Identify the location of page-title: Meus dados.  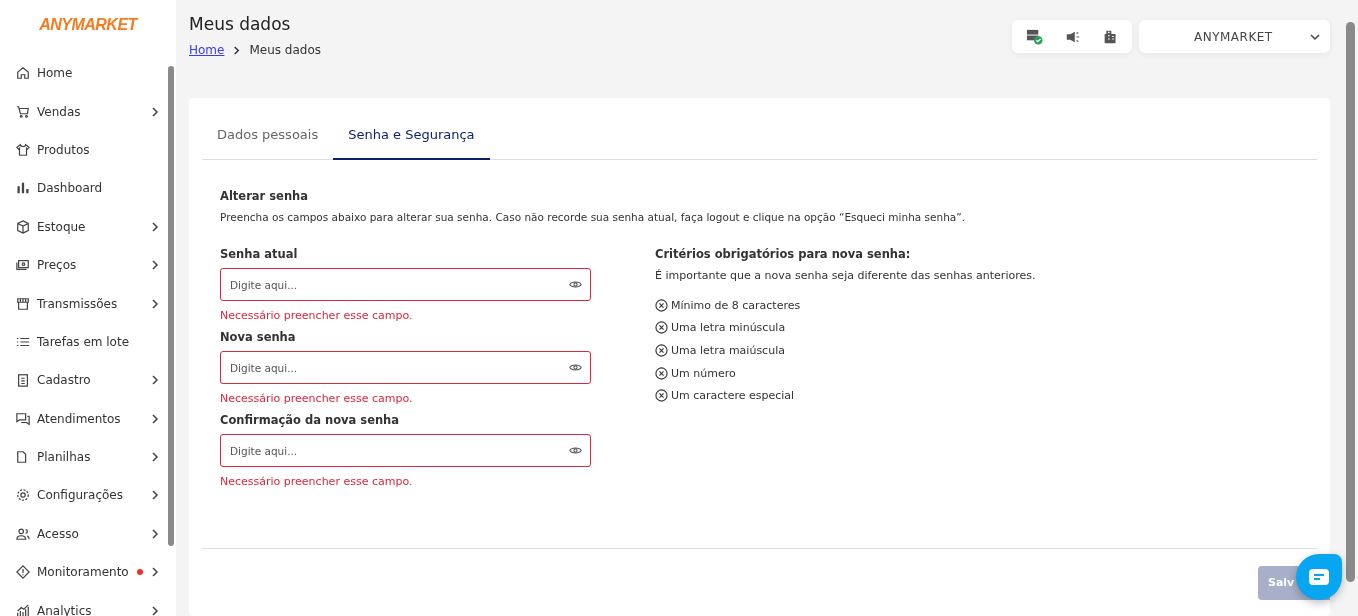
(240, 24).